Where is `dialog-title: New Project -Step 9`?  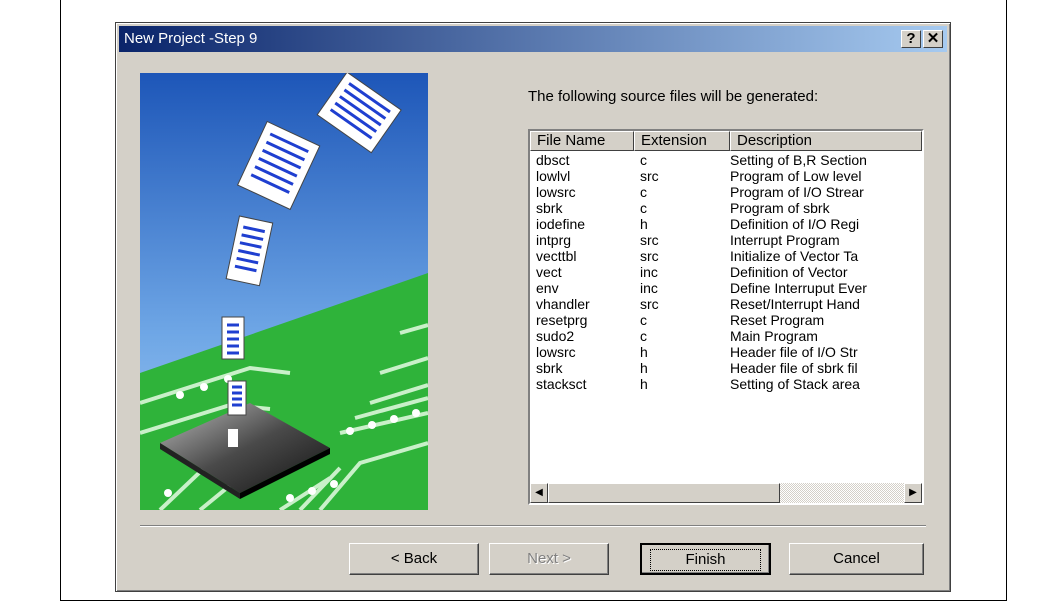
dialog-title: New Project -Step 9 is located at coordinates (191, 38).